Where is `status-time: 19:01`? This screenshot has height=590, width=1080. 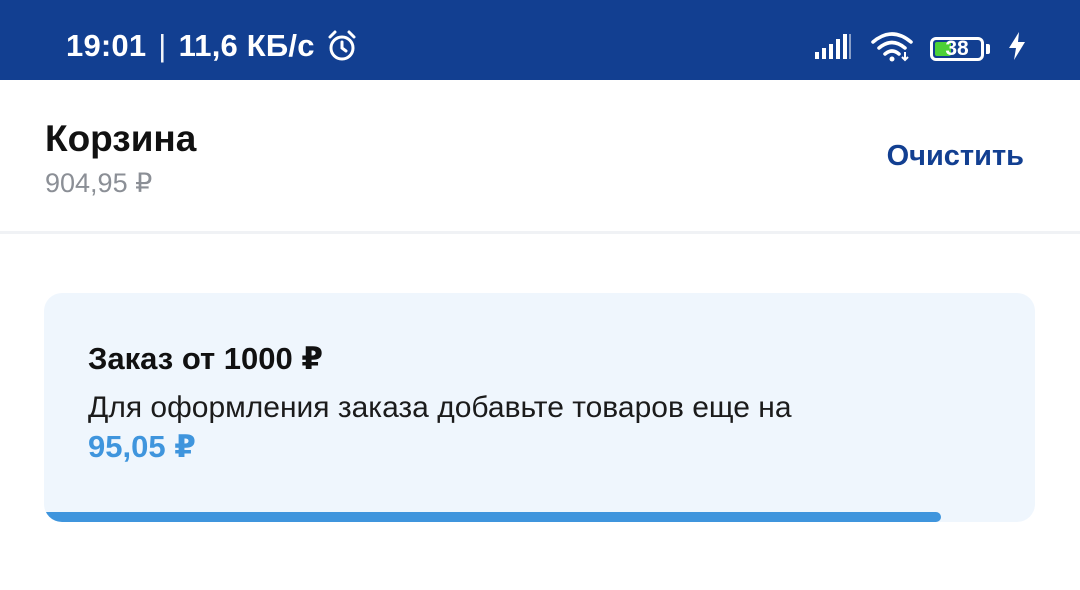
status-time: 19:01 is located at coordinates (106, 45).